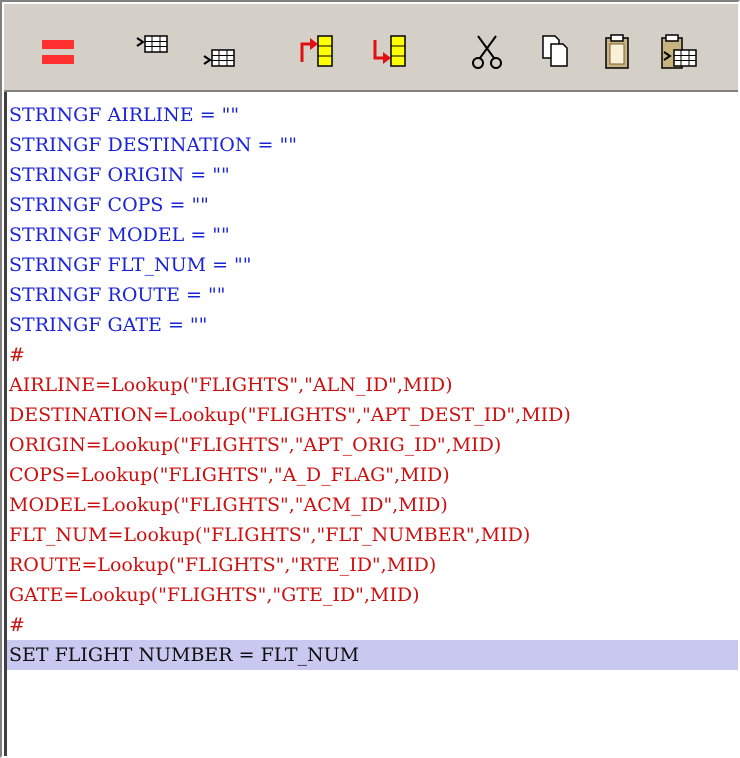 This screenshot has width=740, height=758. What do you see at coordinates (372, 115) in the screenshot?
I see `code-line: STRINGF AIRLINE = ""` at bounding box center [372, 115].